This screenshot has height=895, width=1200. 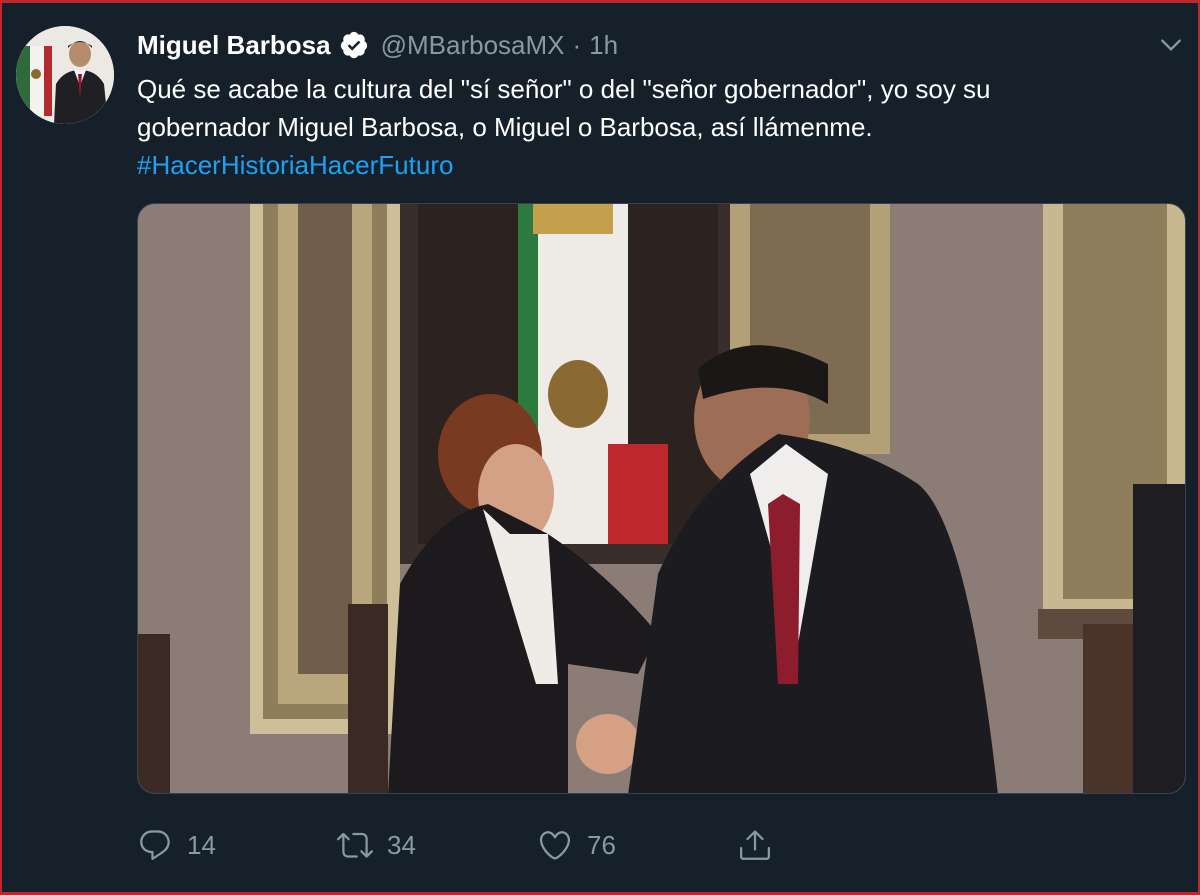 What do you see at coordinates (201, 844) in the screenshot?
I see `reply-count: 14` at bounding box center [201, 844].